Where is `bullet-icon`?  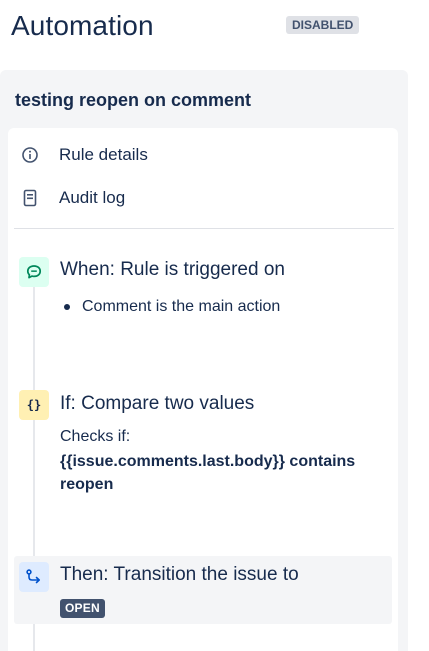 bullet-icon is located at coordinates (67, 307).